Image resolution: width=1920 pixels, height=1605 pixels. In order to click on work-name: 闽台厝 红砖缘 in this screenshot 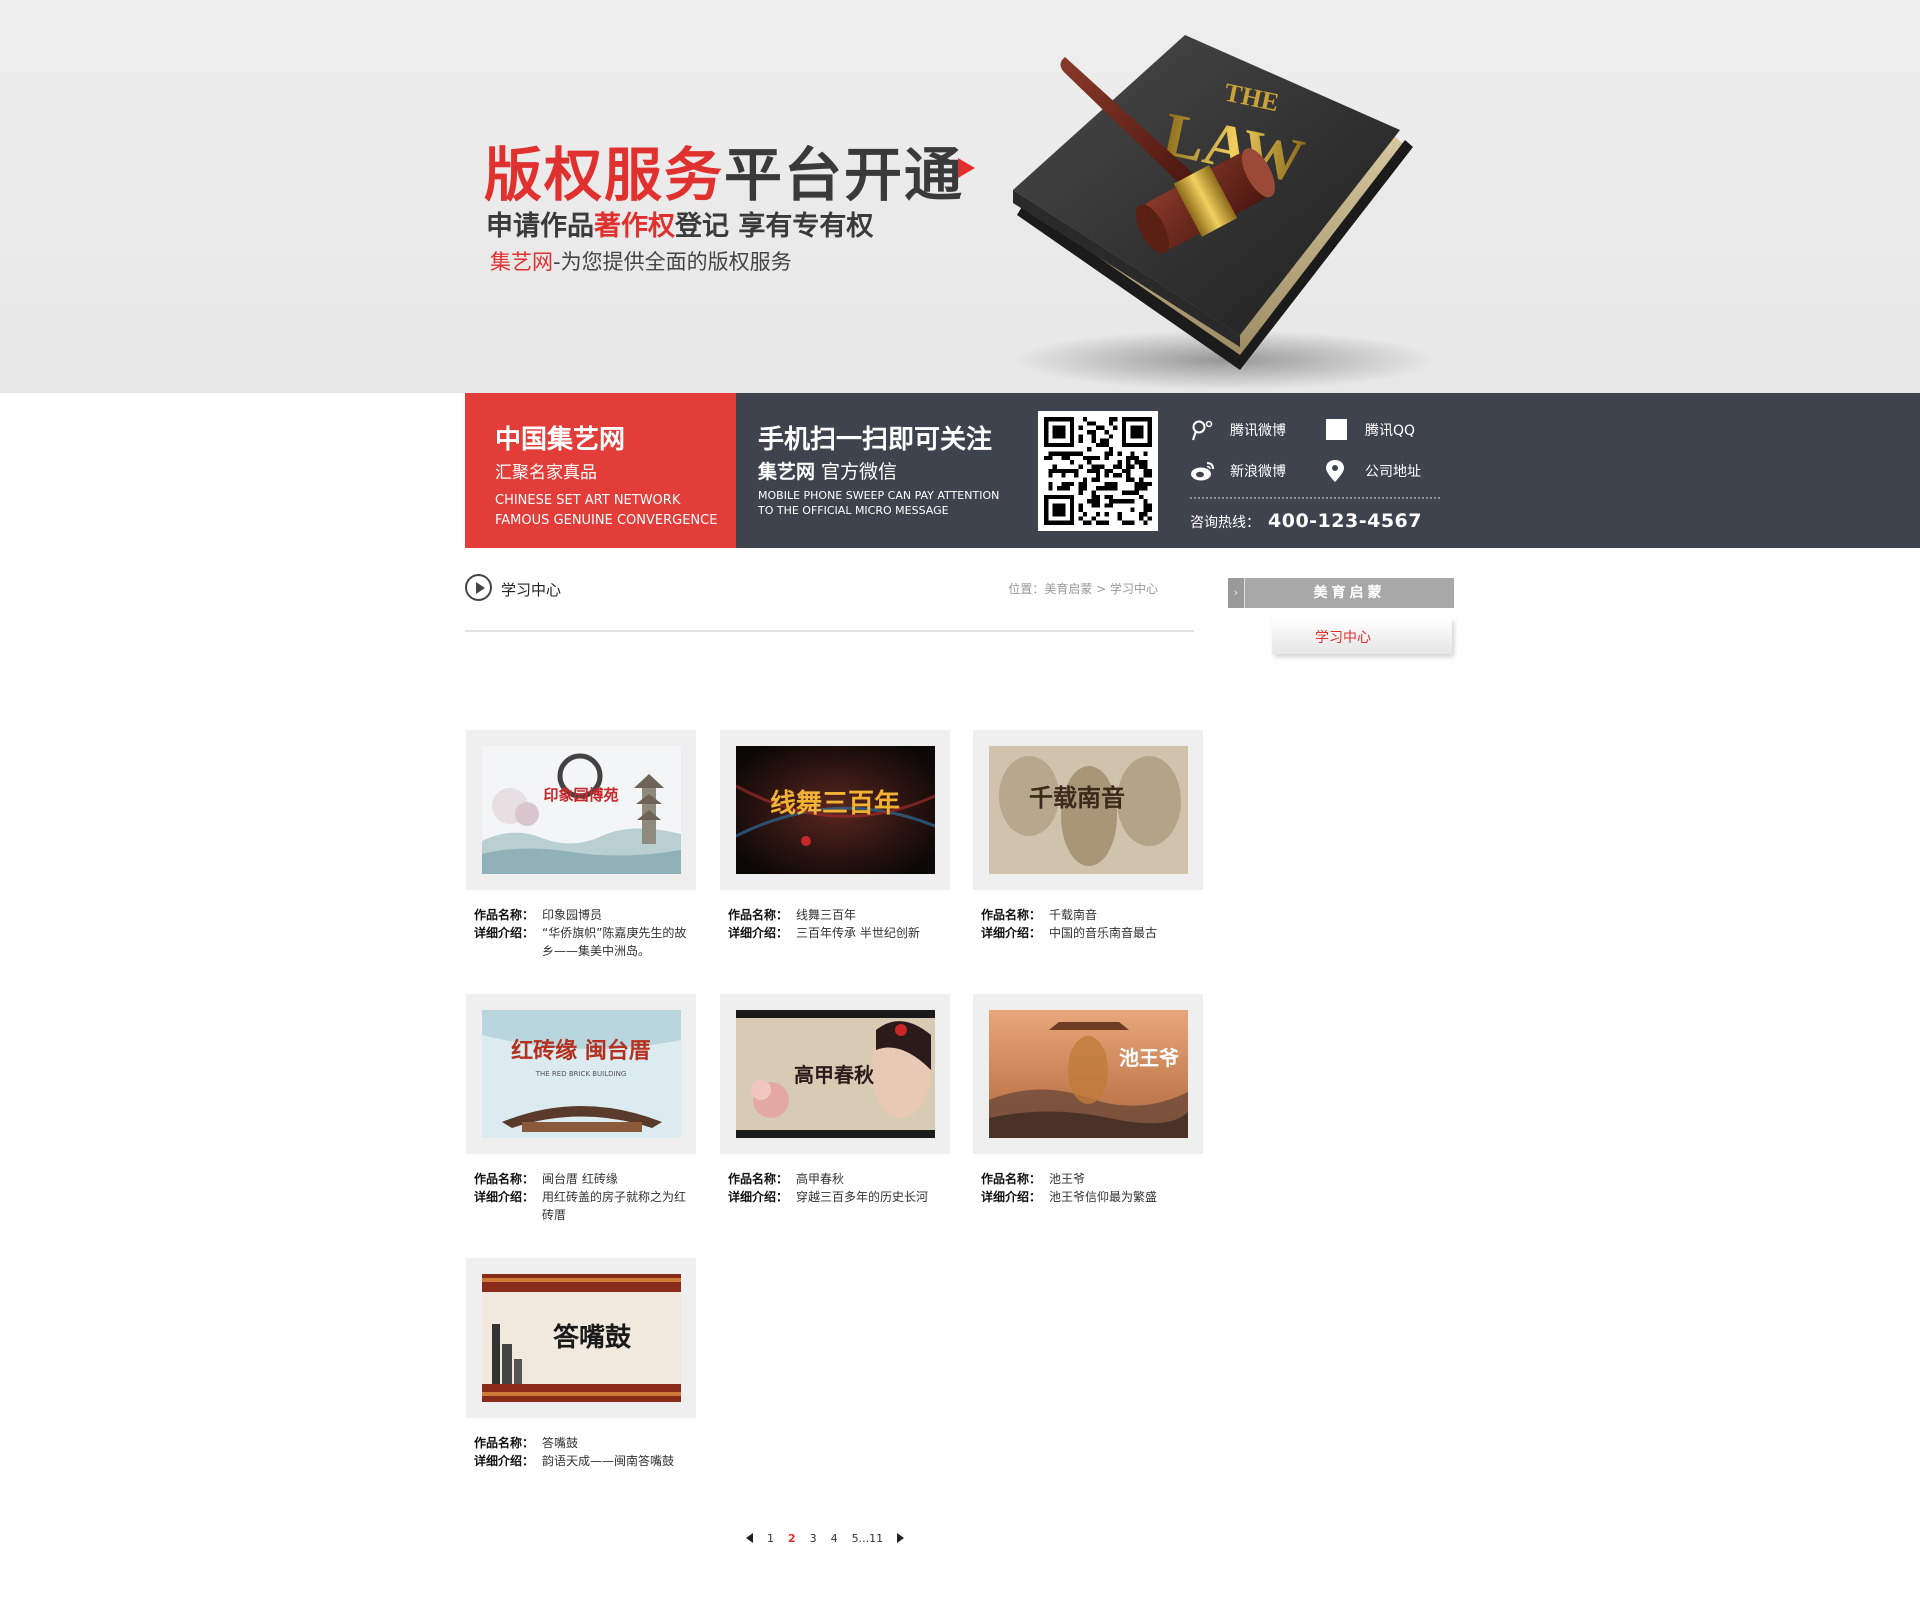, I will do `click(580, 1179)`.